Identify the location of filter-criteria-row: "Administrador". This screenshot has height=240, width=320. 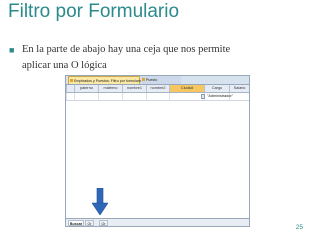
(157, 97).